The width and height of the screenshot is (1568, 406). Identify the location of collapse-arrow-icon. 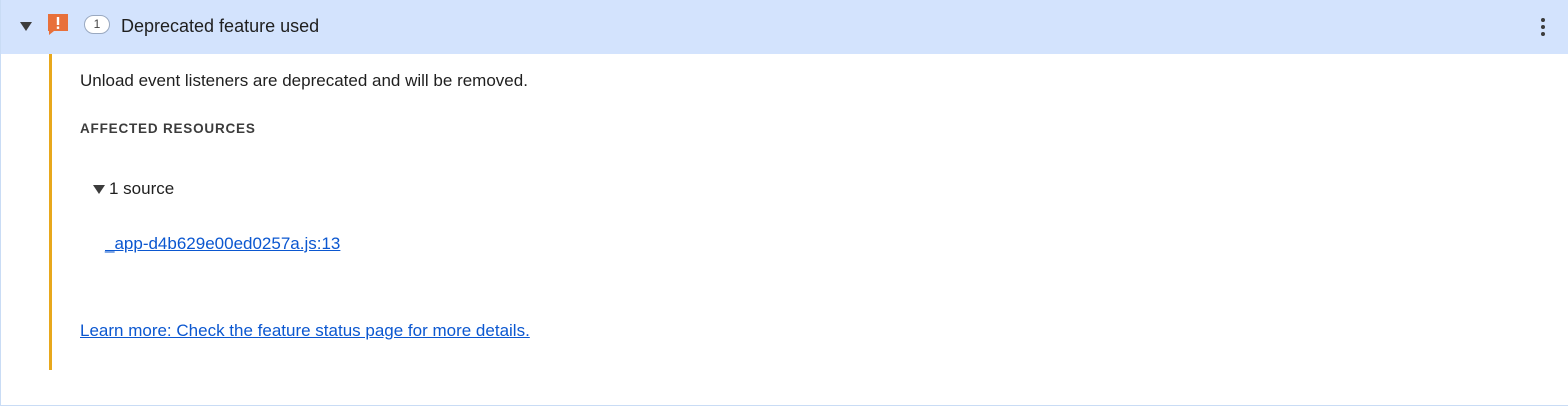
(99, 189).